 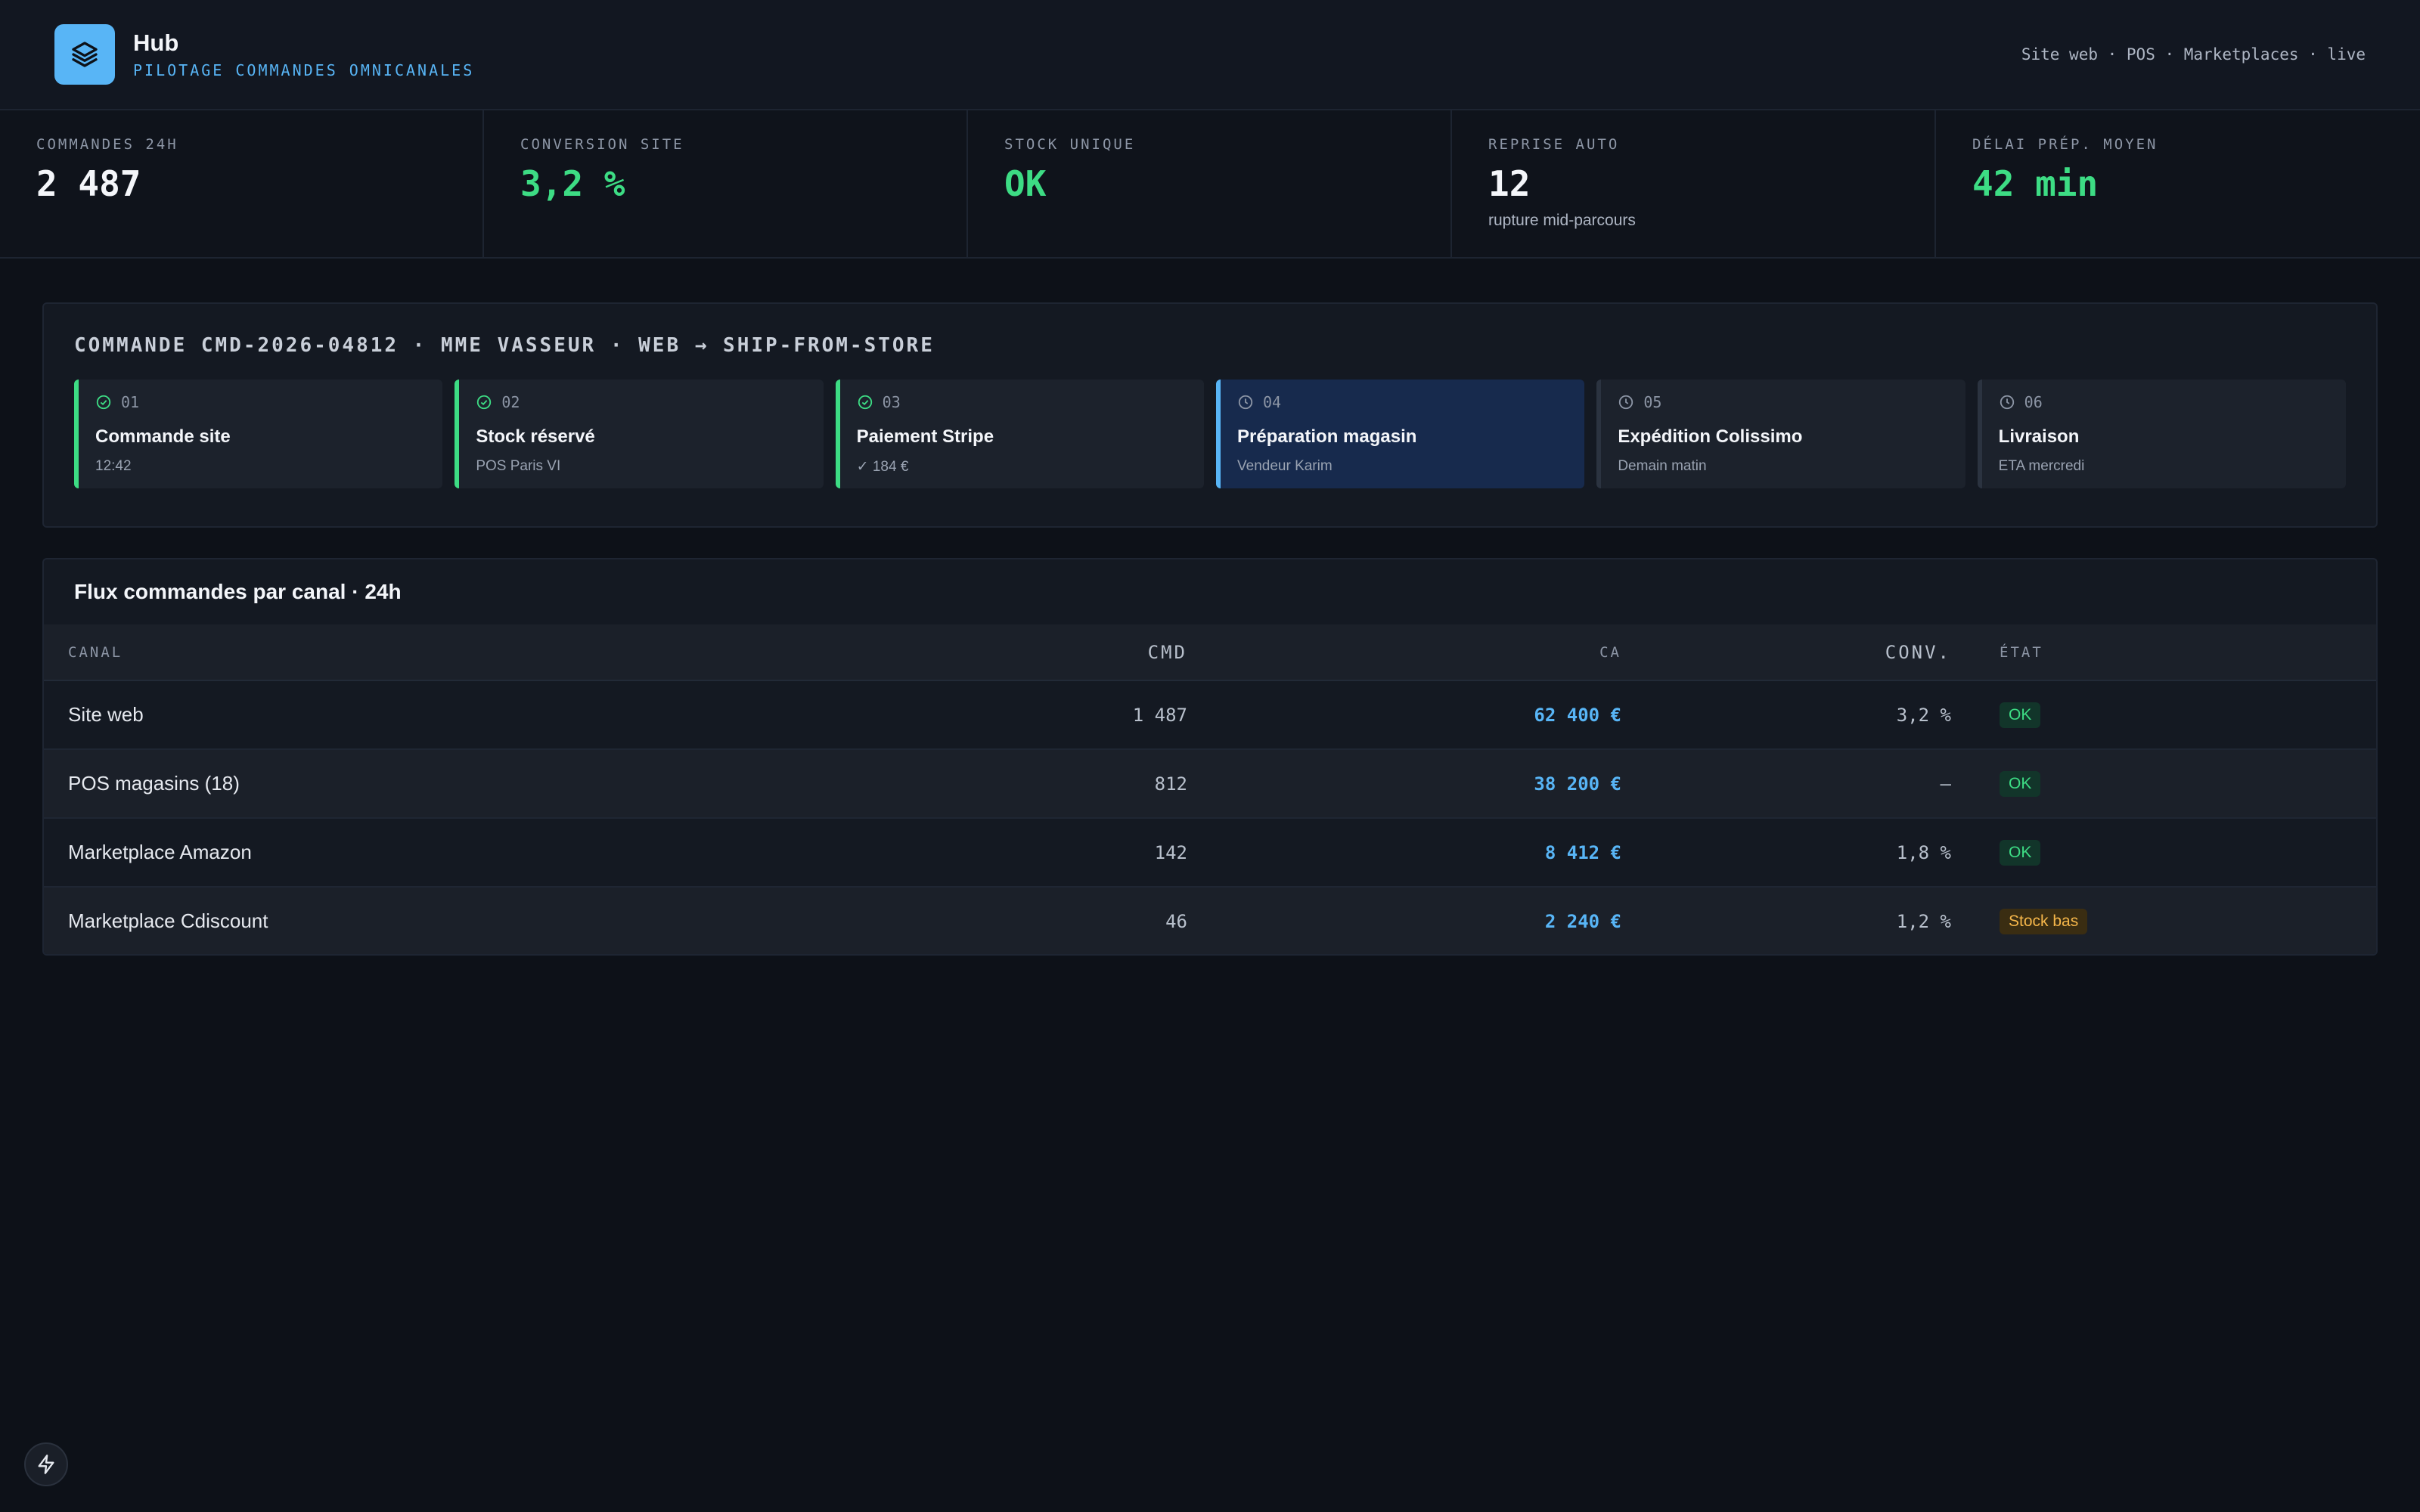 I want to click on app-subtitle: PILOTAGE COMMANDES OMNICANALES, so click(x=304, y=70).